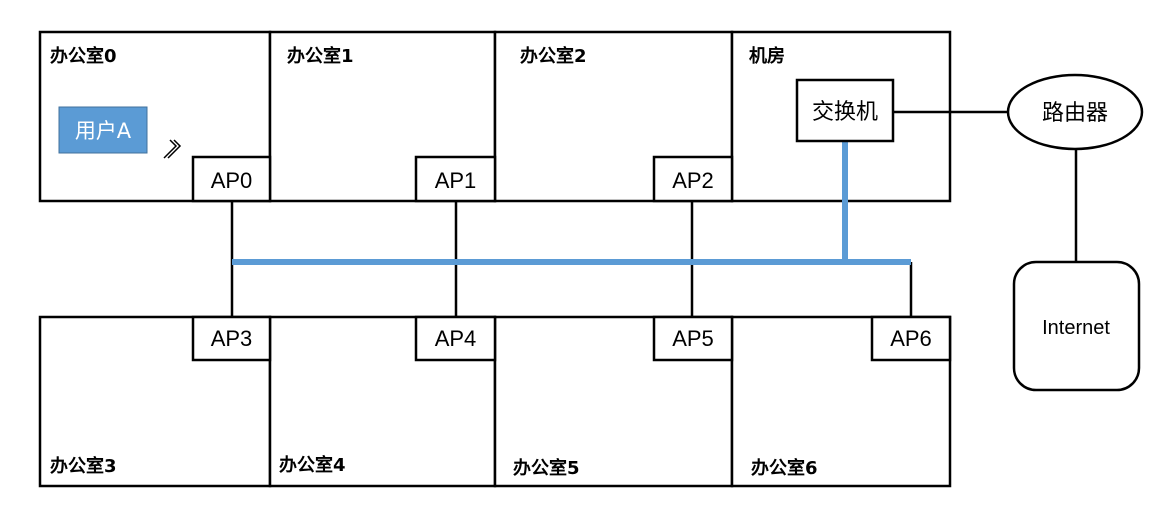 The image size is (1166, 511). What do you see at coordinates (456, 180) in the screenshot?
I see `ap-label-1: AP1` at bounding box center [456, 180].